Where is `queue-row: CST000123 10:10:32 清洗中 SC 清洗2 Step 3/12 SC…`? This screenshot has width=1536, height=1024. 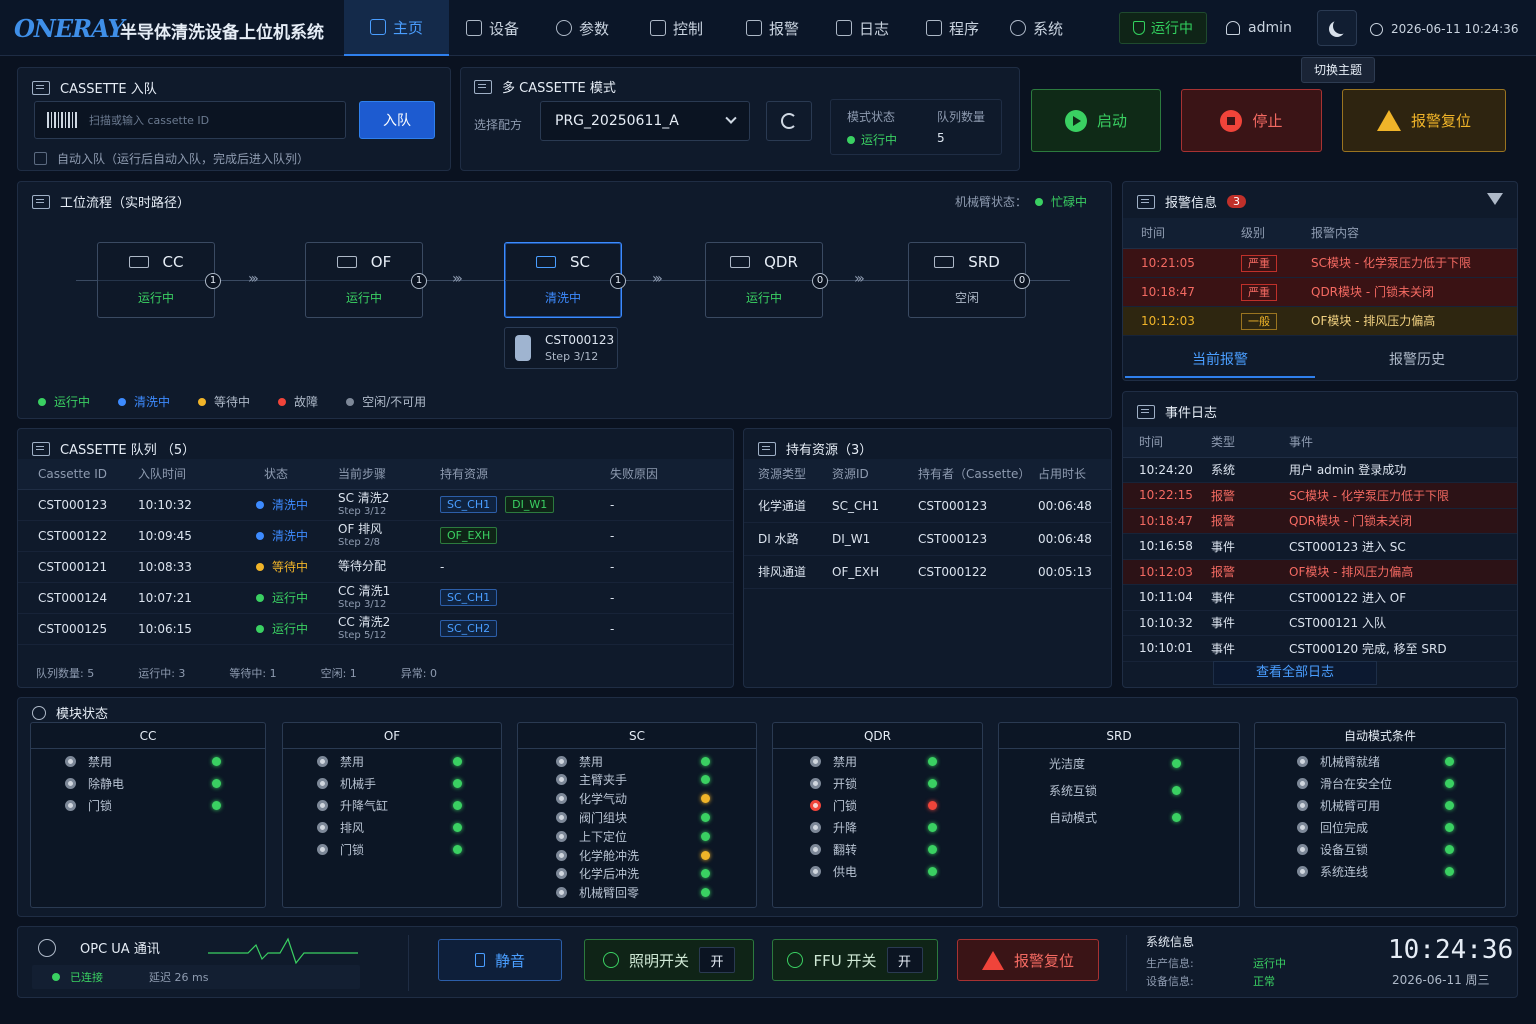 queue-row: CST000123 10:10:32 清洗中 SC 清洗2 Step 3/12 SC… is located at coordinates (375, 505).